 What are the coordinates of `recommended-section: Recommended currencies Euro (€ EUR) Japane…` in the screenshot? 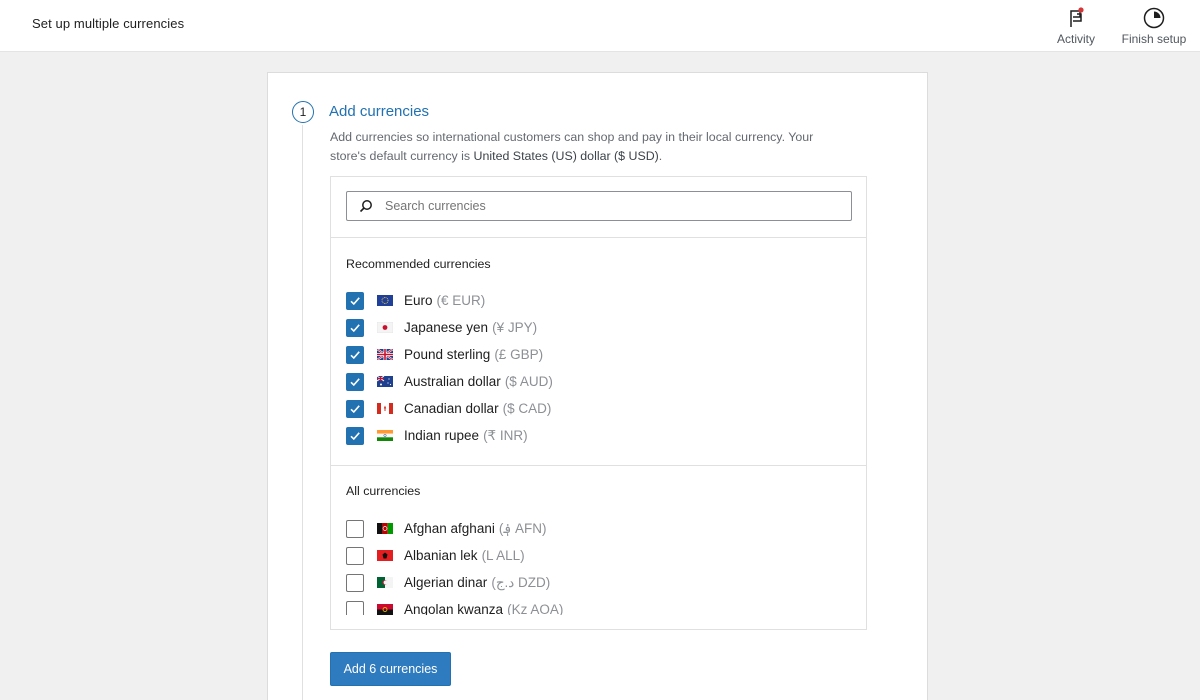 It's located at (598, 352).